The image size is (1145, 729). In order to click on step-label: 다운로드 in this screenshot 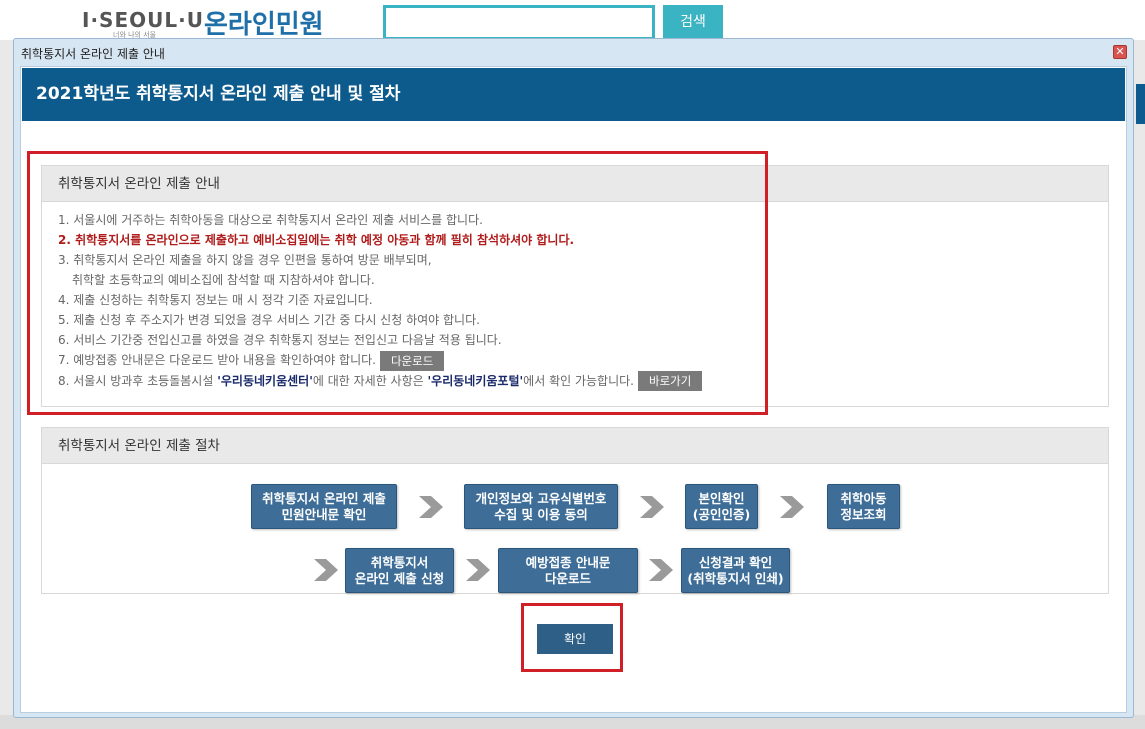, I will do `click(567, 578)`.